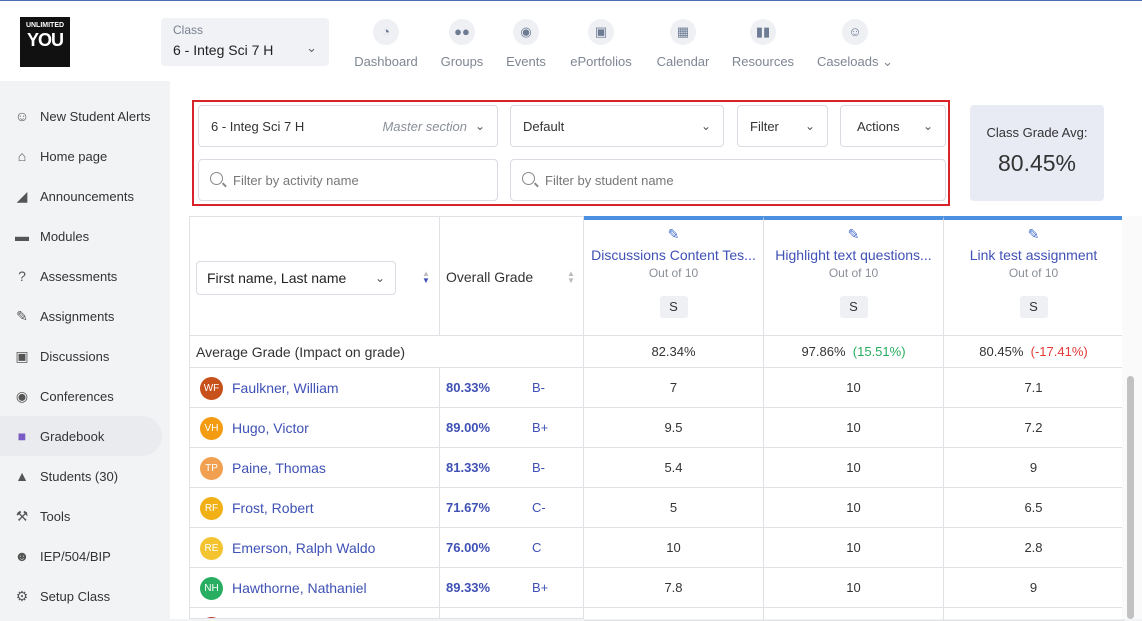 This screenshot has width=1142, height=621. What do you see at coordinates (386, 44) in the screenshot?
I see `nav-dashboard: ◔ Dashboard` at bounding box center [386, 44].